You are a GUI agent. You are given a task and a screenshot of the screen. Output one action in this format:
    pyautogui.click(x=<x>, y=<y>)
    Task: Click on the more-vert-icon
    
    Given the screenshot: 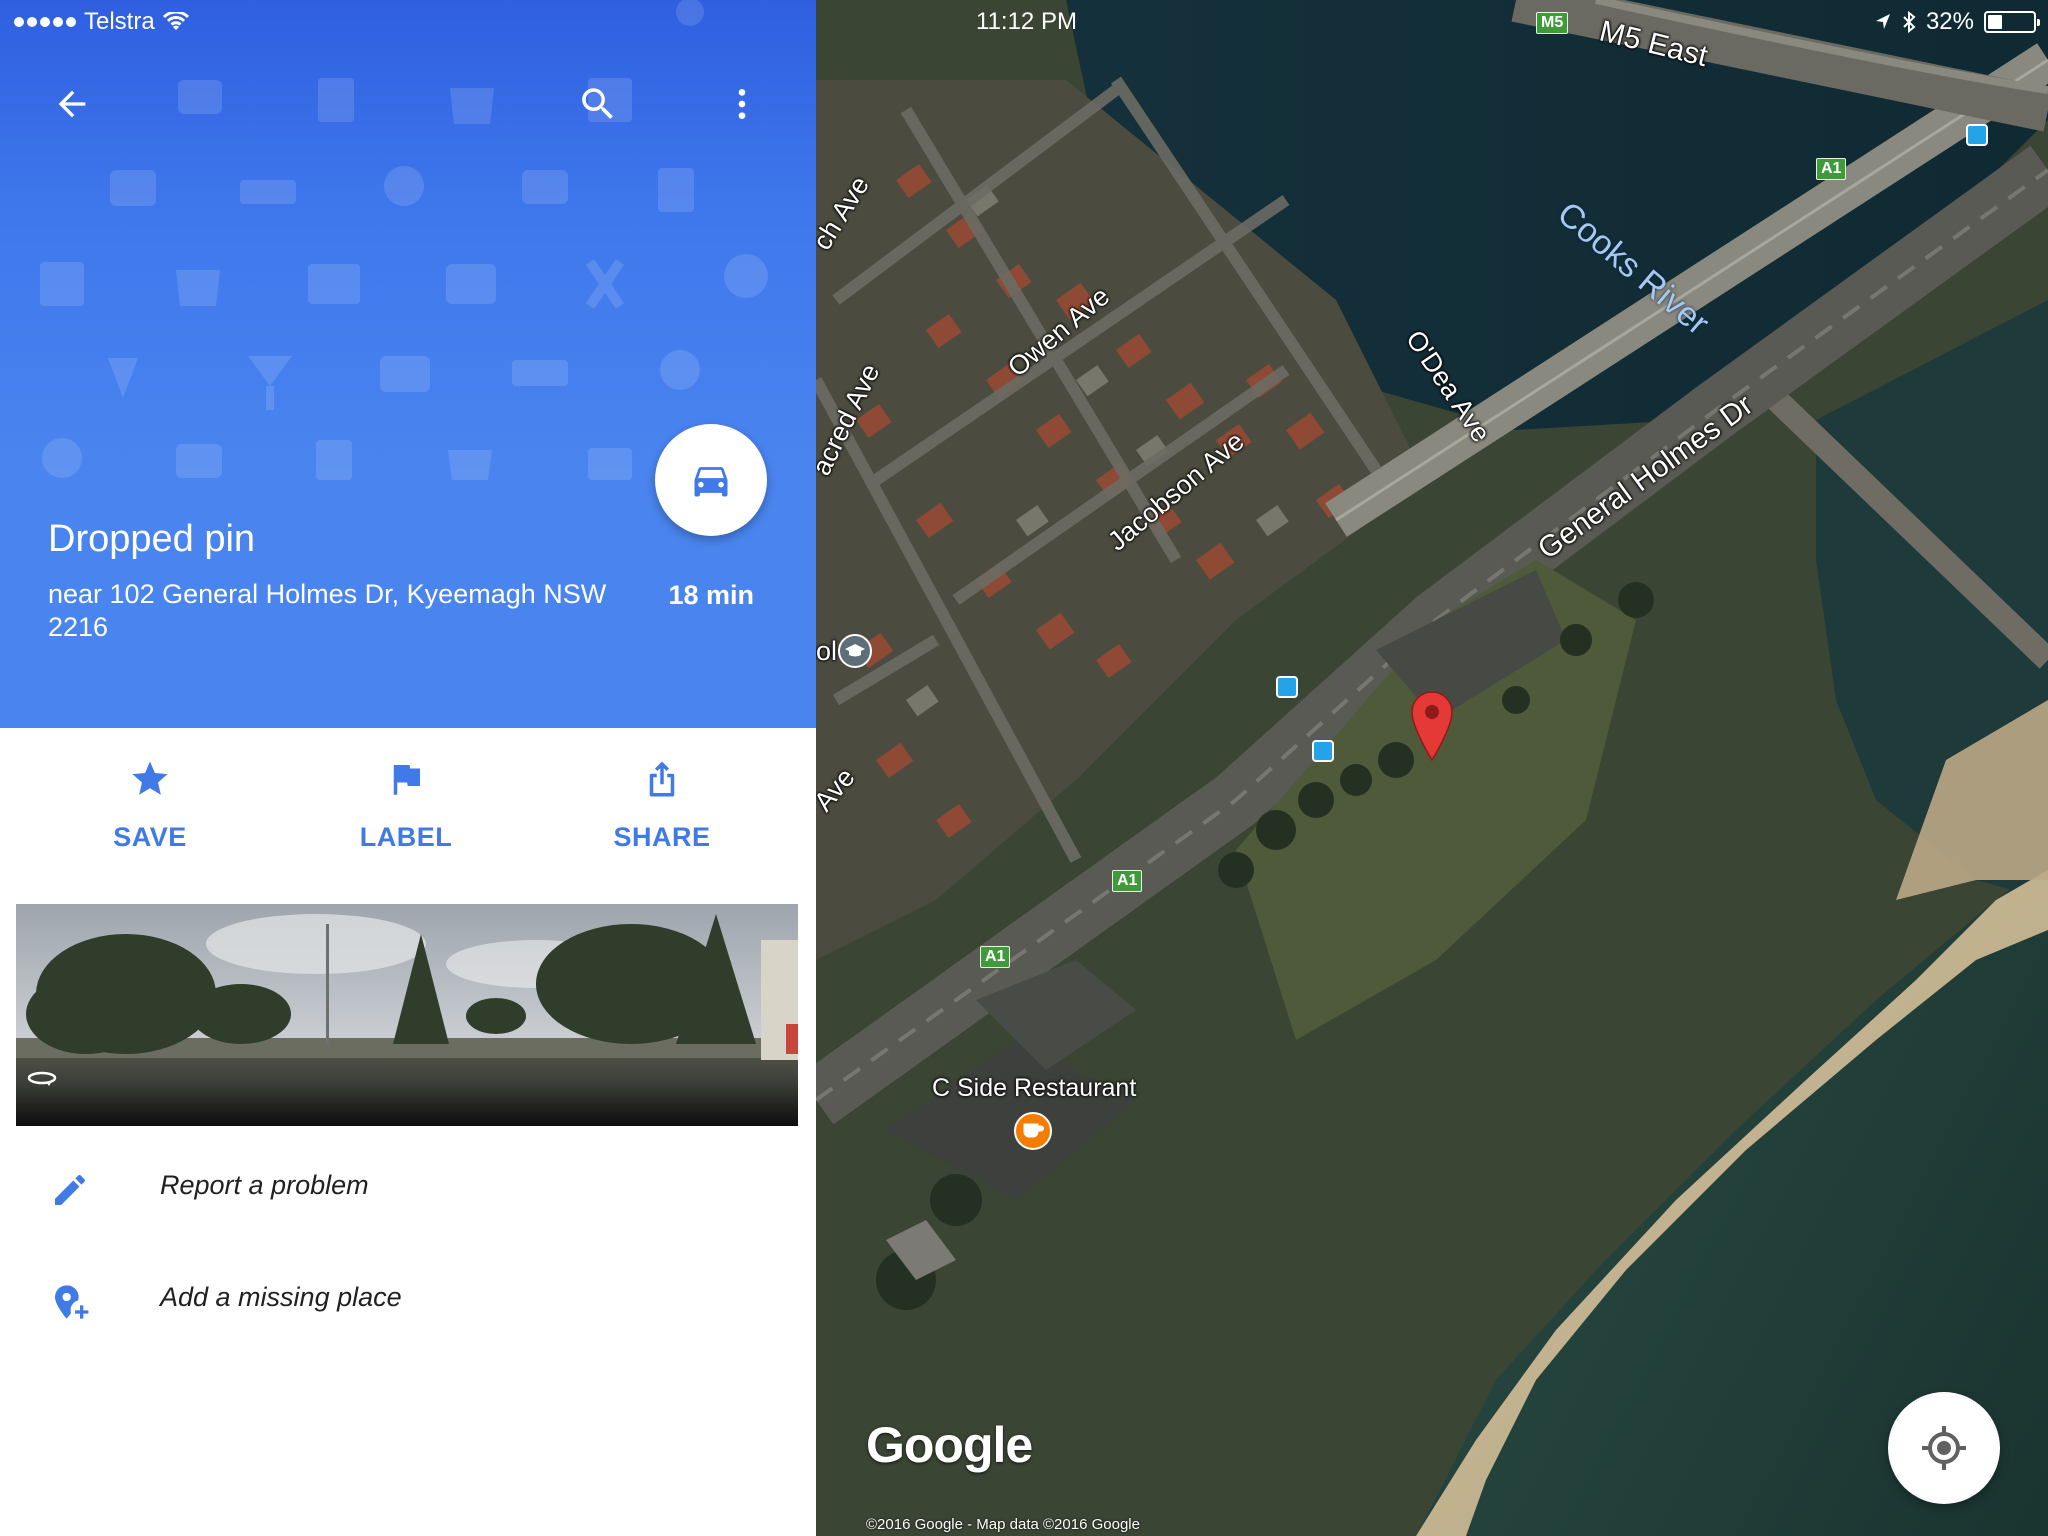 What is the action you would take?
    pyautogui.click(x=742, y=104)
    